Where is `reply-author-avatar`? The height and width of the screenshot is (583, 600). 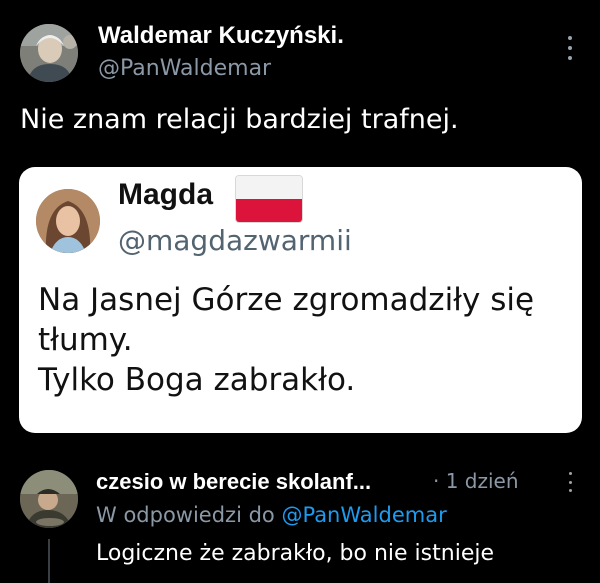
reply-author-avatar is located at coordinates (49, 499).